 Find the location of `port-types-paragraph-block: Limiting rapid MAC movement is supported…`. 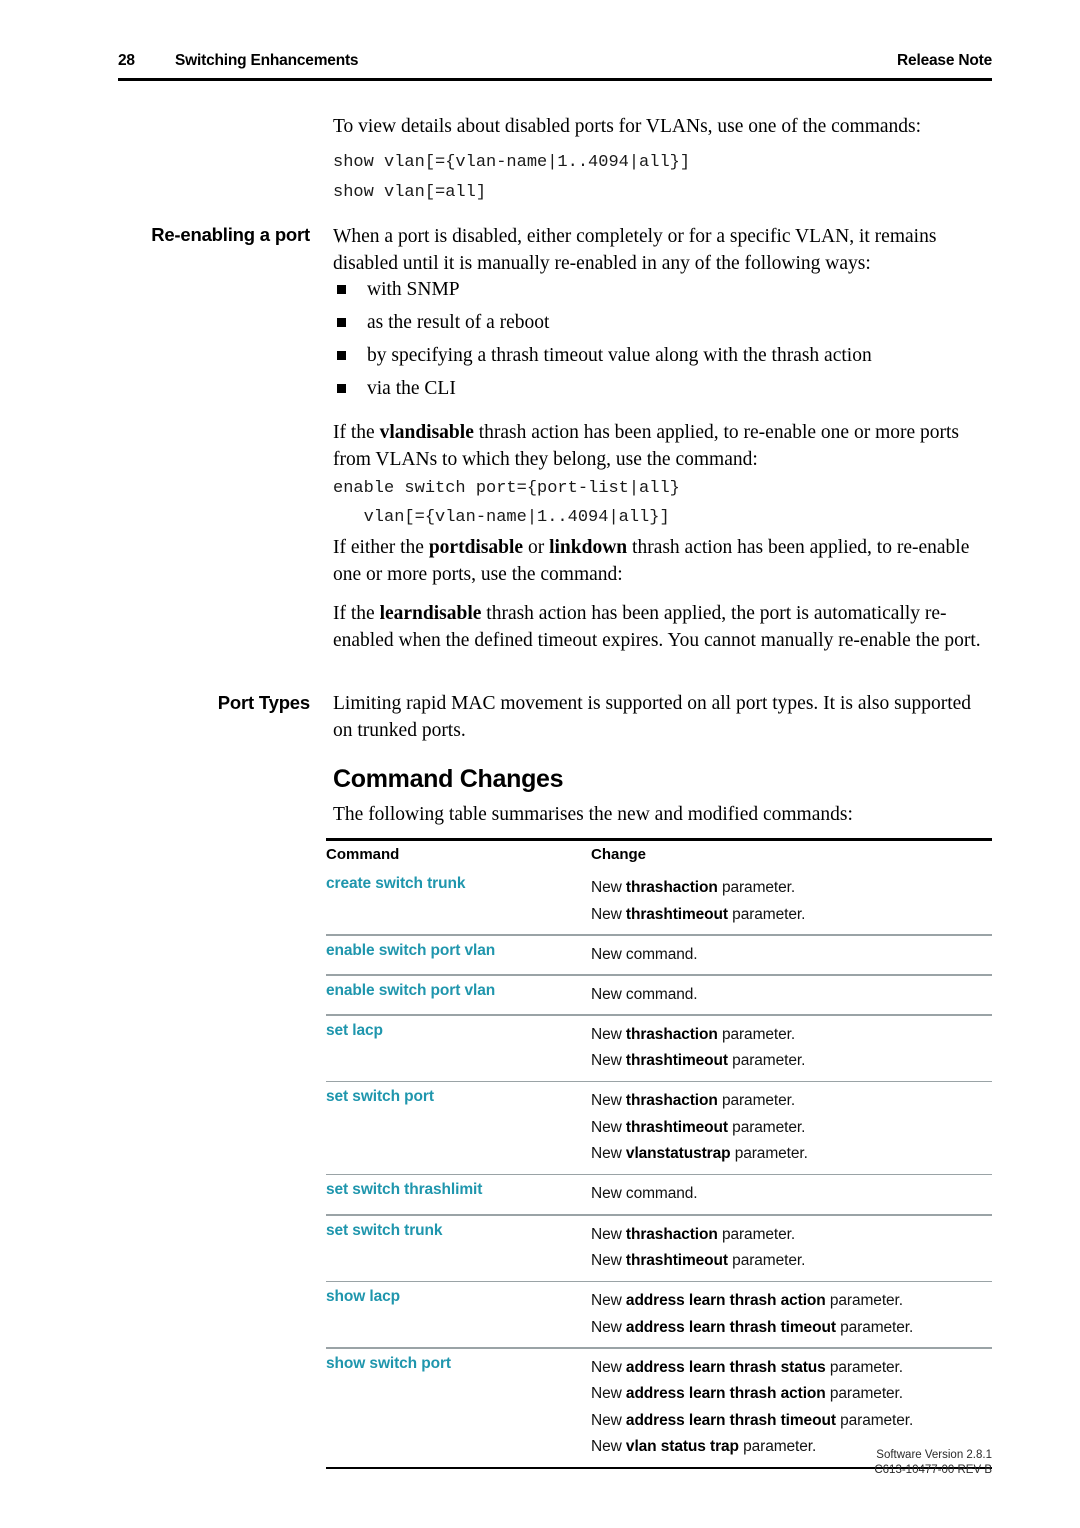

port-types-paragraph-block: Limiting rapid MAC movement is supported… is located at coordinates (662, 717).